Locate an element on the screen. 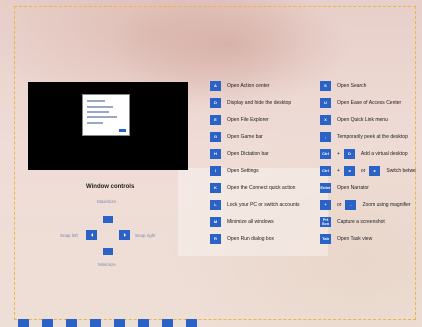 The image size is (422, 327). shortcut-search: S Open Search is located at coordinates (343, 86).